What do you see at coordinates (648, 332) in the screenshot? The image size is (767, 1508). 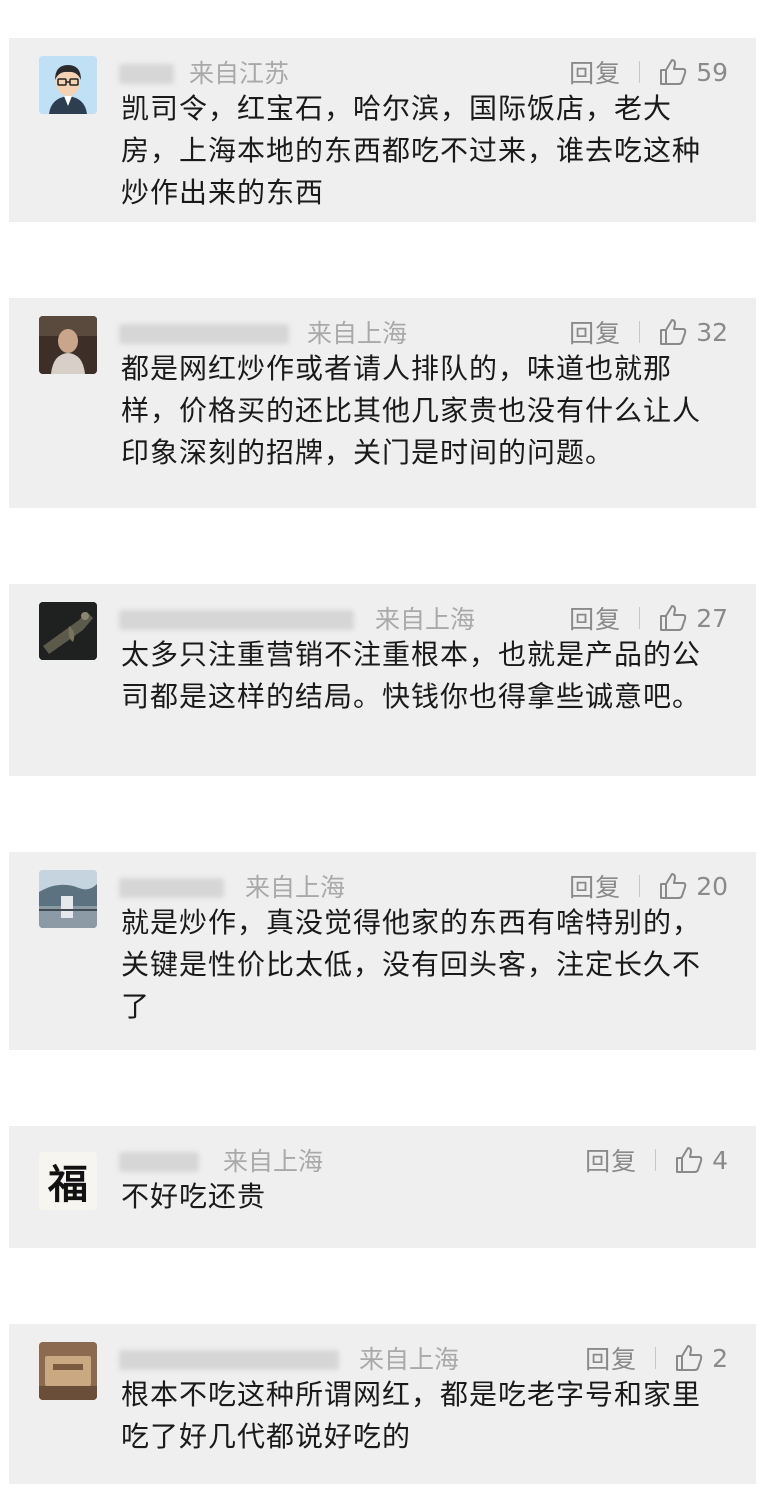 I see `comment-actions: 回复 32` at bounding box center [648, 332].